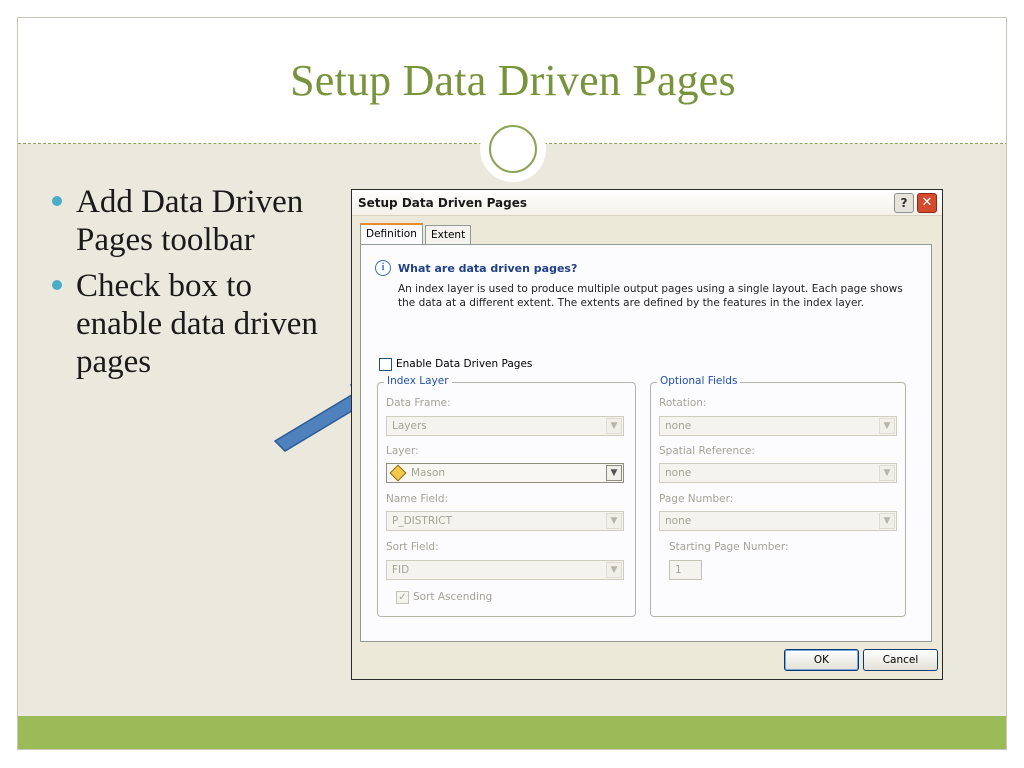 Image resolution: width=1024 pixels, height=768 pixels. What do you see at coordinates (448, 234) in the screenshot?
I see `tab-extent: Extent` at bounding box center [448, 234].